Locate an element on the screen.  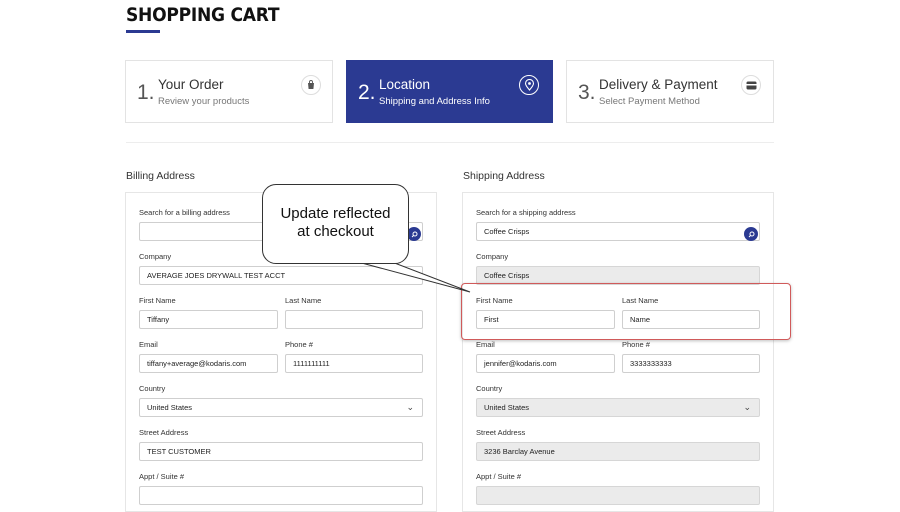
step-subtitle: Shipping and Address Info is located at coordinates (434, 101).